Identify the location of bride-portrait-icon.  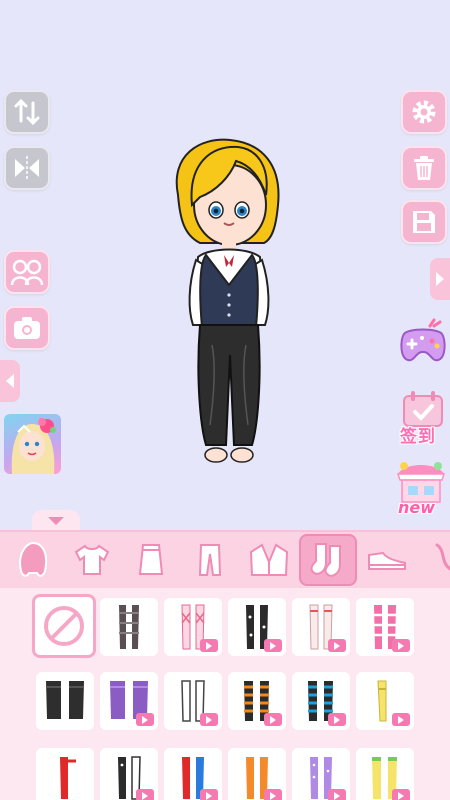
(33, 446).